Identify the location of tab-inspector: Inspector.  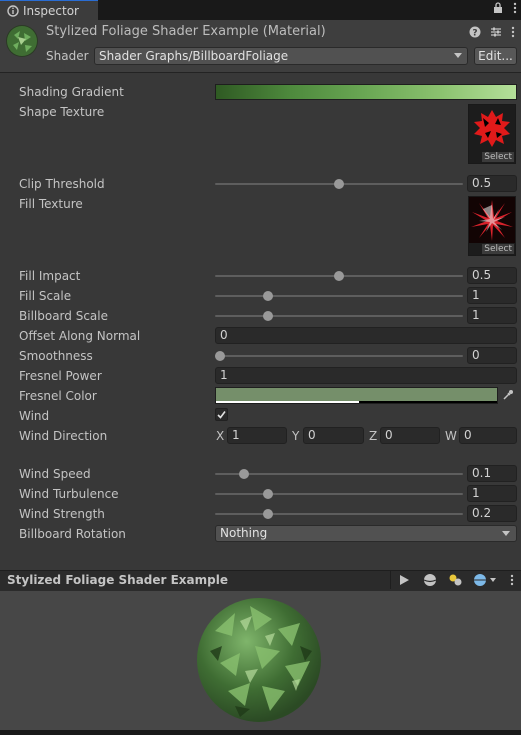
(49, 10).